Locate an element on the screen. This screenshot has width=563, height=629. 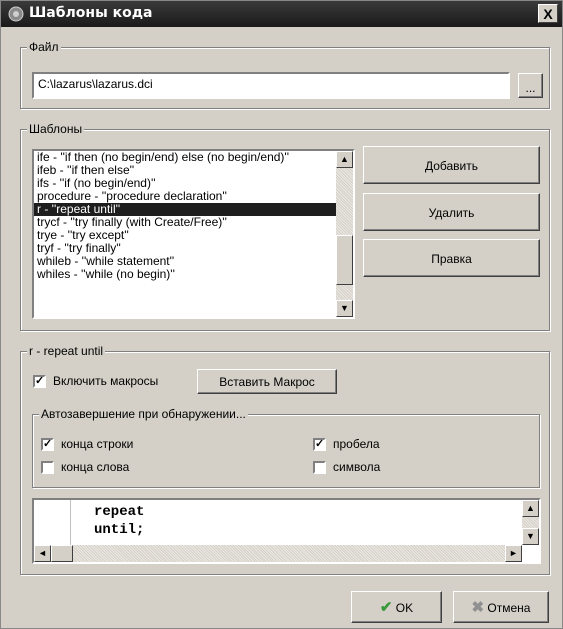
ok-button-label: OK is located at coordinates (404, 608).